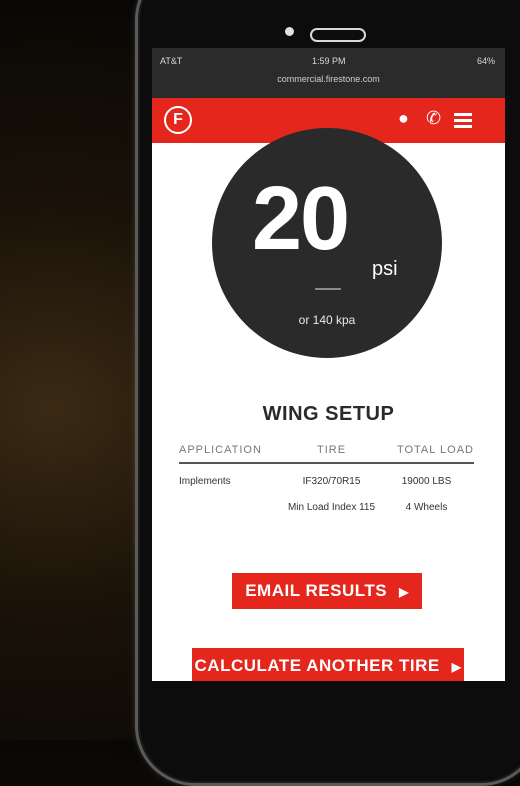 Image resolution: width=520 pixels, height=786 pixels. Describe the element at coordinates (178, 120) in the screenshot. I see `firestone-logo: F` at that location.